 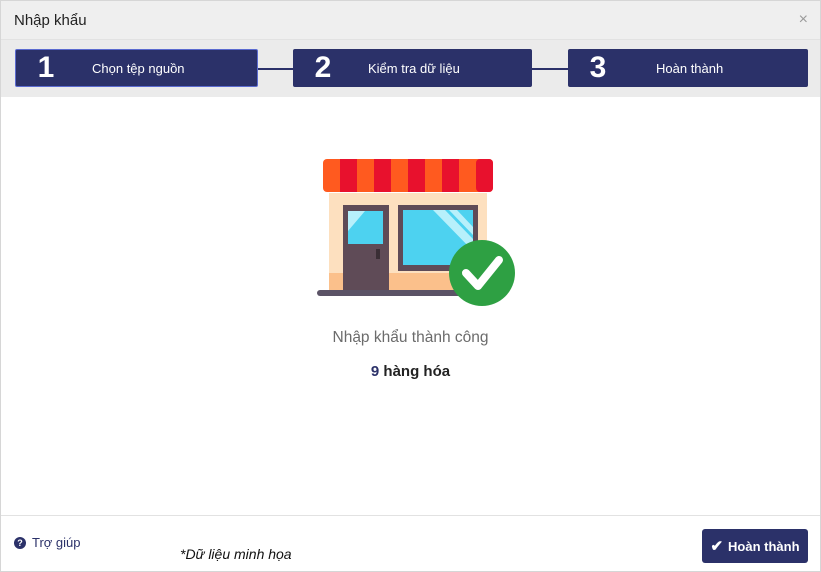 What do you see at coordinates (598, 67) in the screenshot?
I see `step-number: 3` at bounding box center [598, 67].